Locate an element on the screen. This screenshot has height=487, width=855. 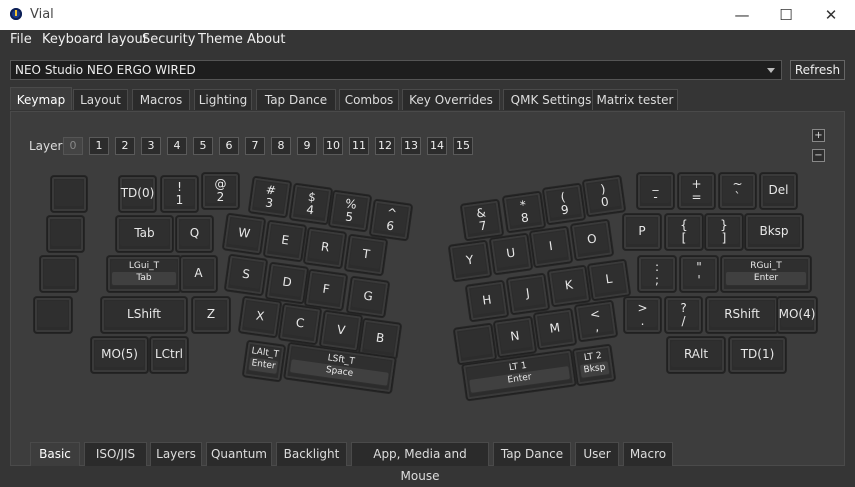
tab-macro: Macro is located at coordinates (648, 454).